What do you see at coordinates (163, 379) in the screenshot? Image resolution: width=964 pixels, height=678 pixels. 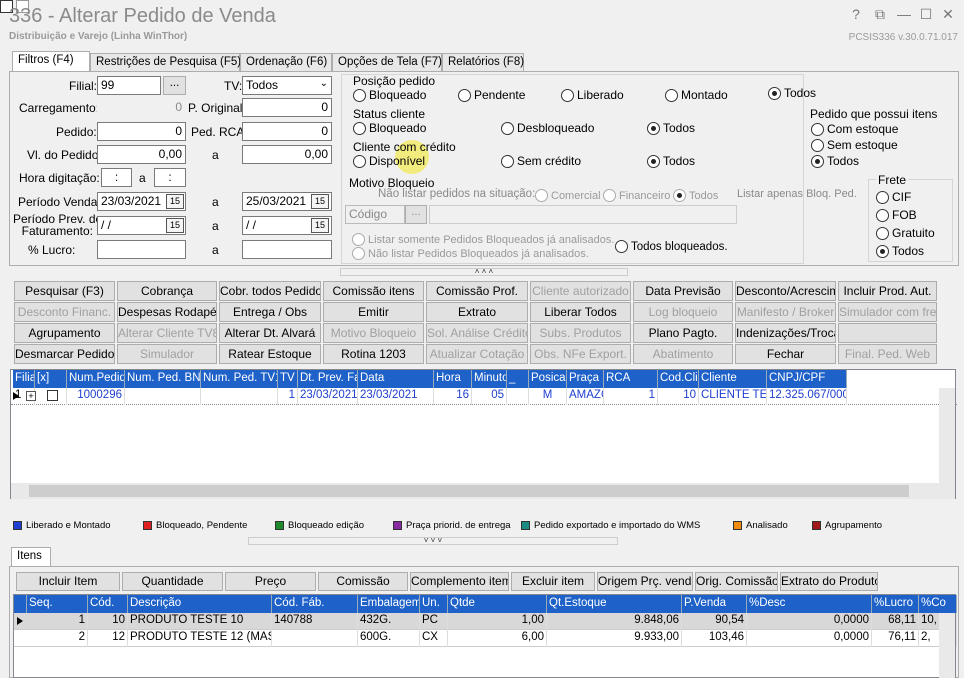 I see `column-header-num-ped-bnf: Num. Ped. BNF` at bounding box center [163, 379].